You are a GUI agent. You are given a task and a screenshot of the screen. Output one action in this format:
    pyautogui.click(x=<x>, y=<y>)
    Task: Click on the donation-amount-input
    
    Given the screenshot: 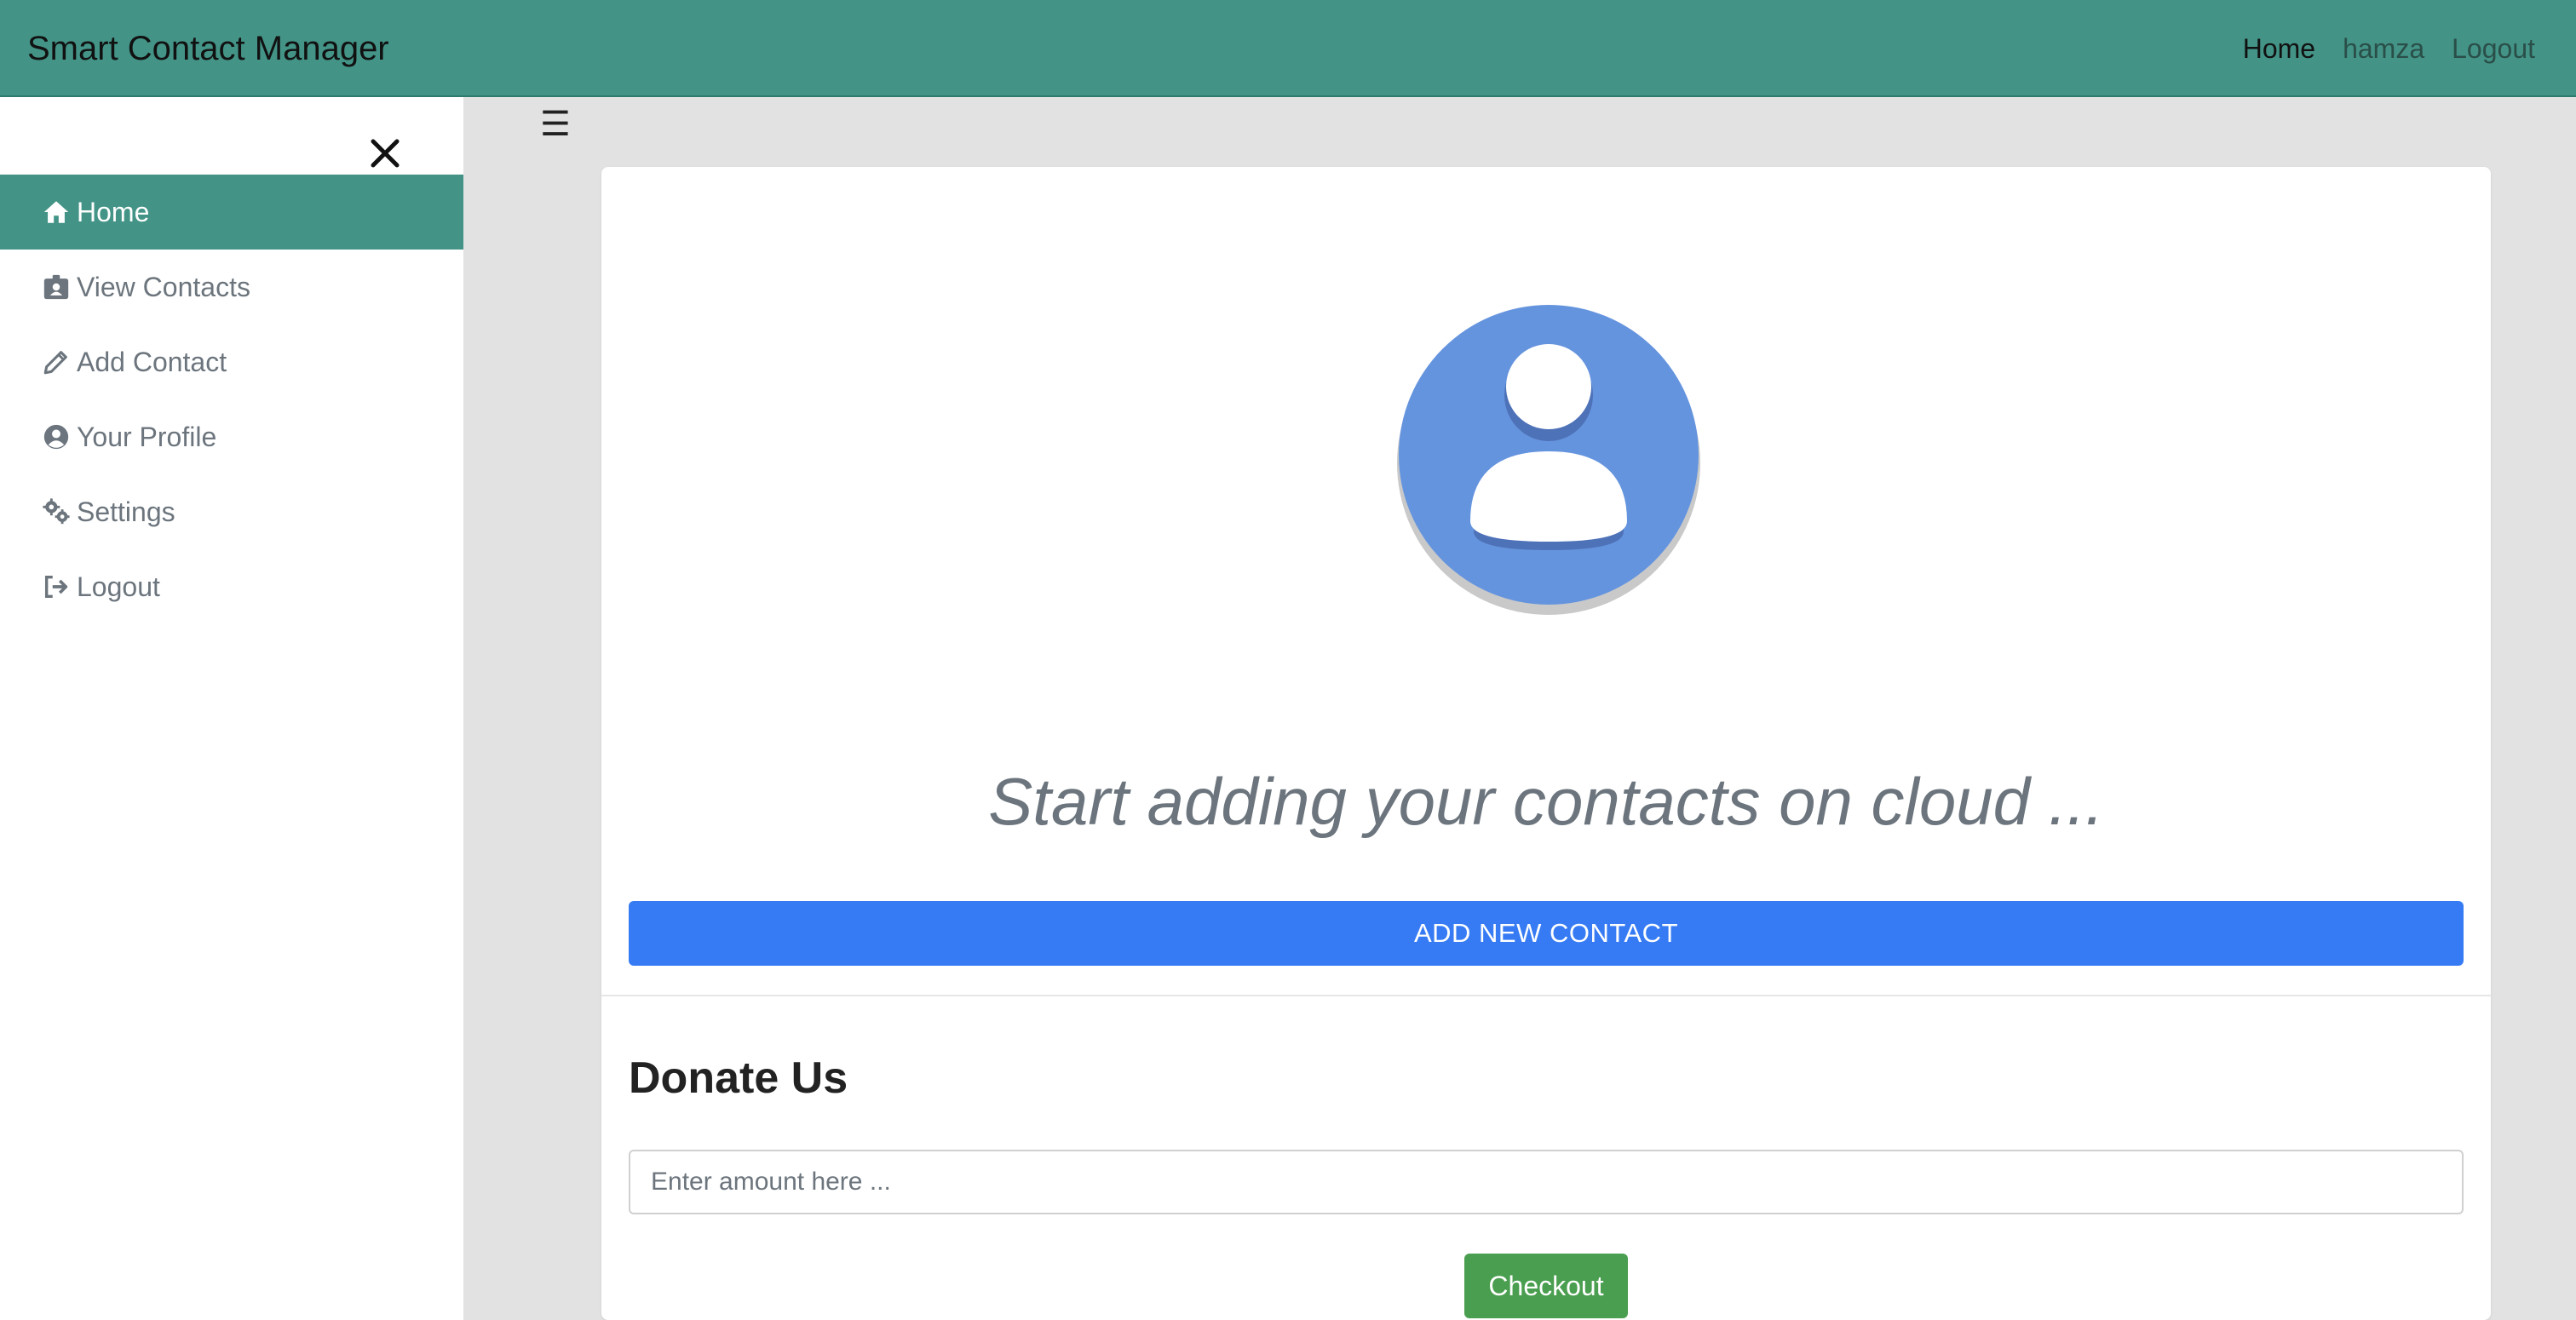 What is the action you would take?
    pyautogui.click(x=1546, y=1182)
    